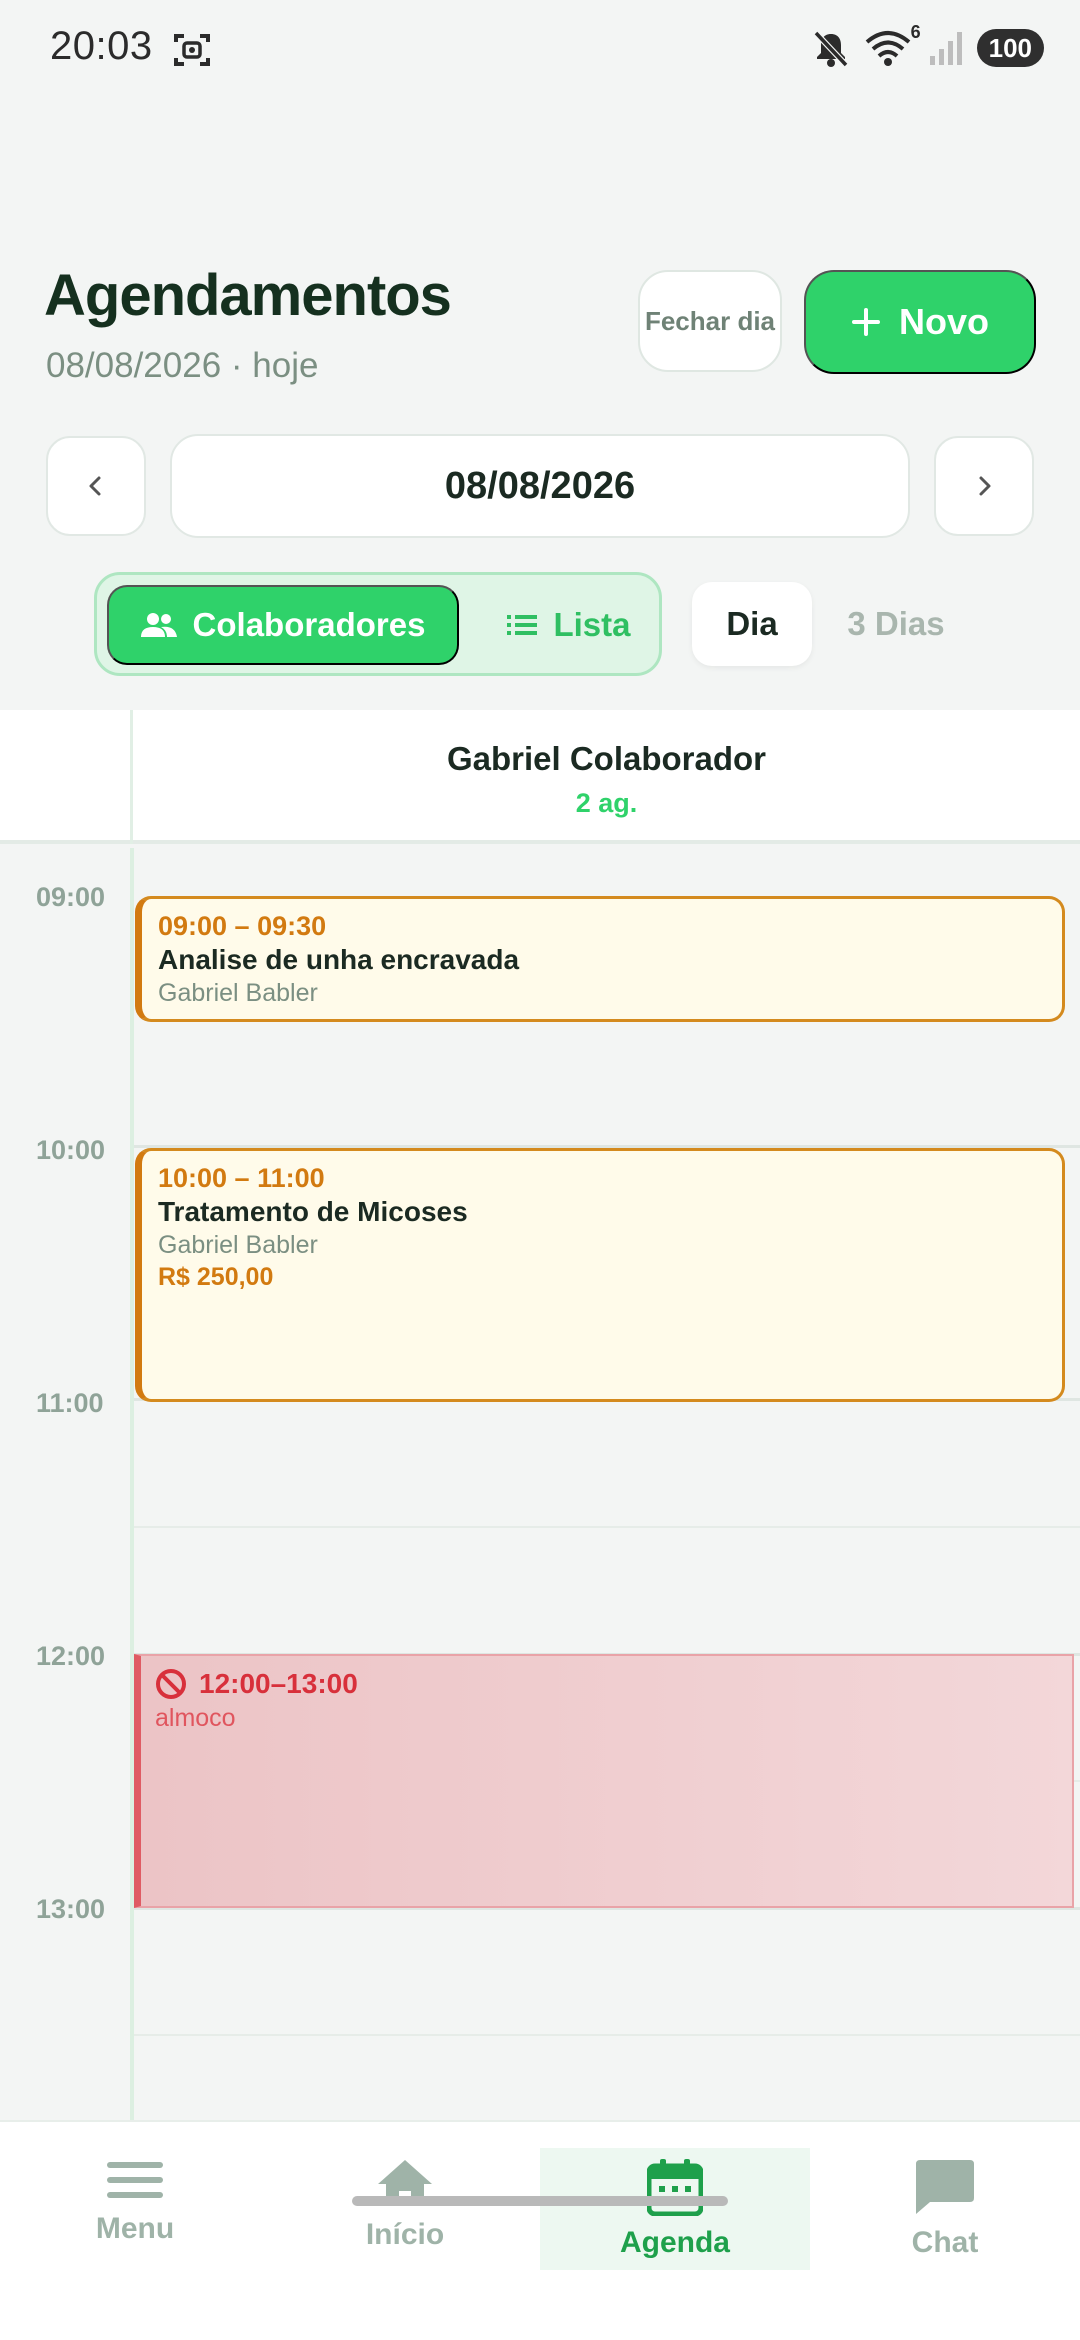 This screenshot has height=2340, width=1080. I want to click on calendar-icon, so click(675, 2187).